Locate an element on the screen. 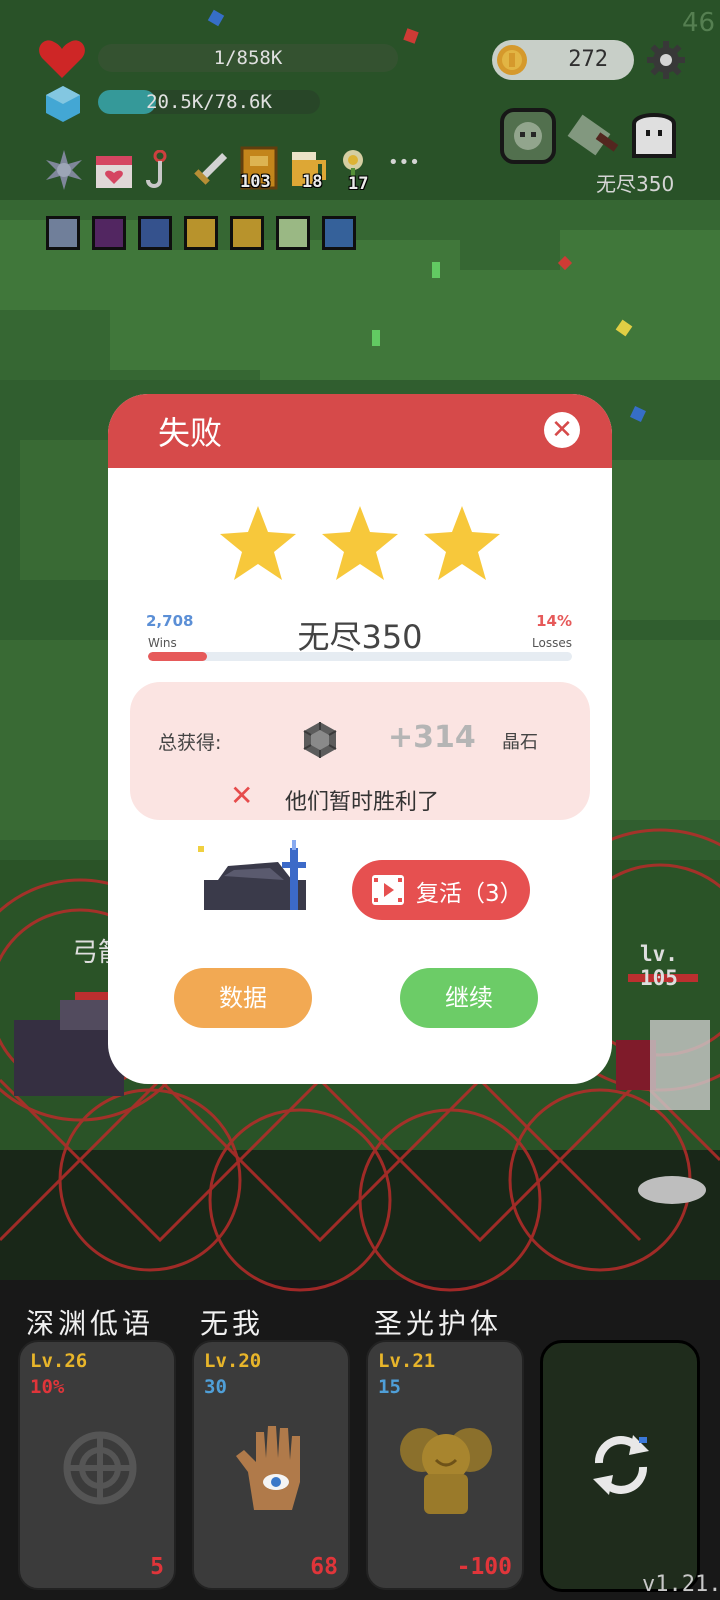 The height and width of the screenshot is (1600, 720). fail-x-icon: ✕ is located at coordinates (242, 795).